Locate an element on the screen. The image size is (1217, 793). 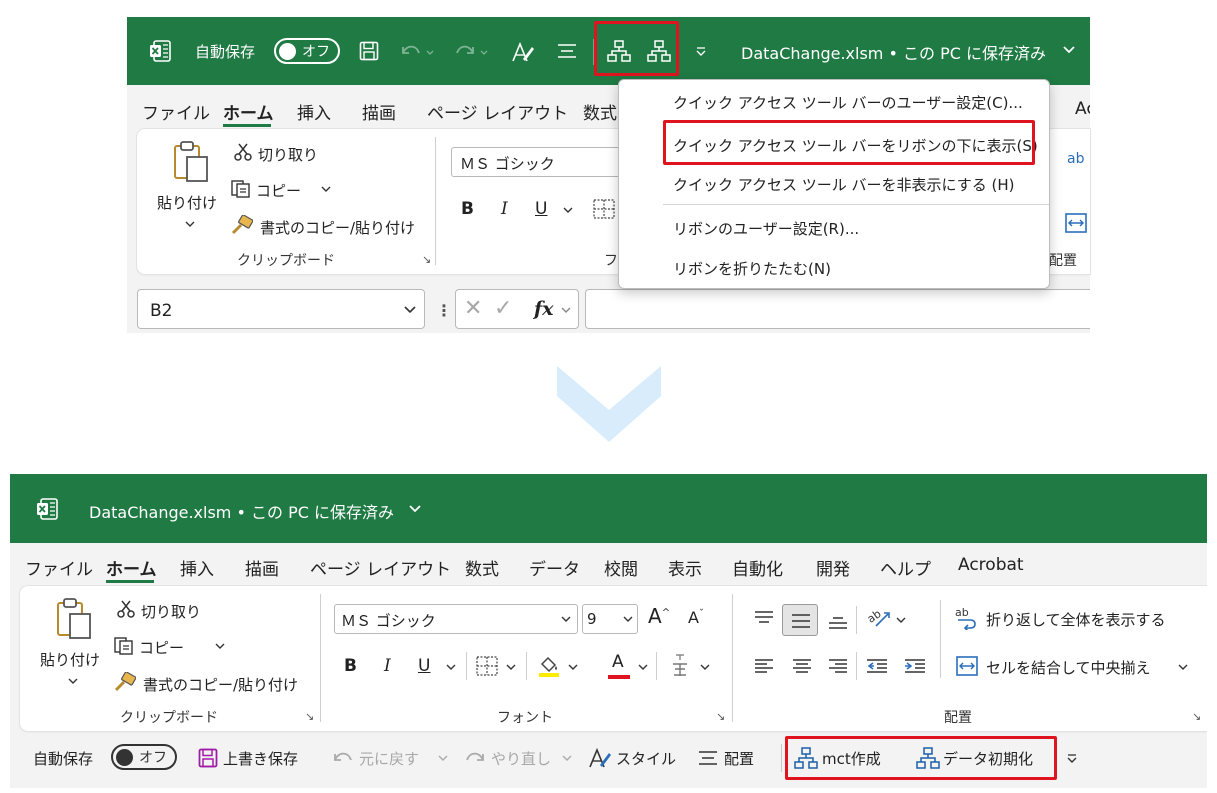
qat-align-label: 配置 is located at coordinates (739, 758).